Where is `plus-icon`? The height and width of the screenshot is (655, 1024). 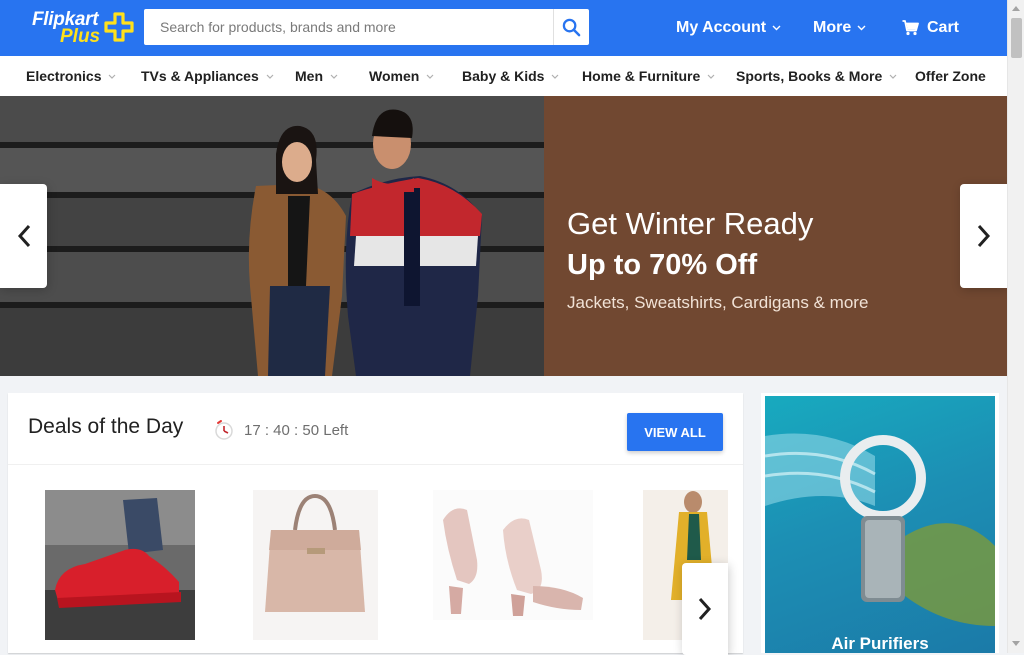 plus-icon is located at coordinates (119, 27).